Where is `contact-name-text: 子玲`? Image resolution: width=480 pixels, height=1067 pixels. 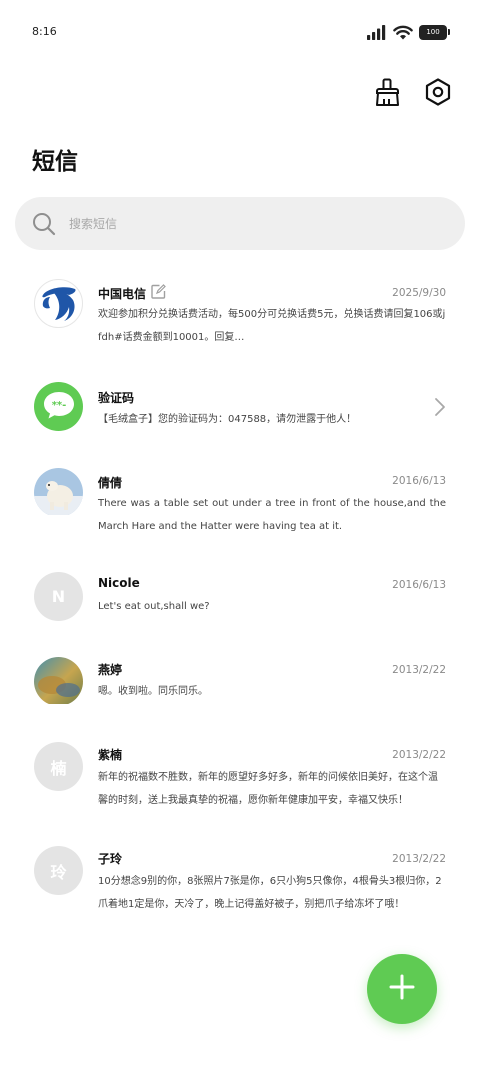
contact-name-text: 子玲 is located at coordinates (110, 859).